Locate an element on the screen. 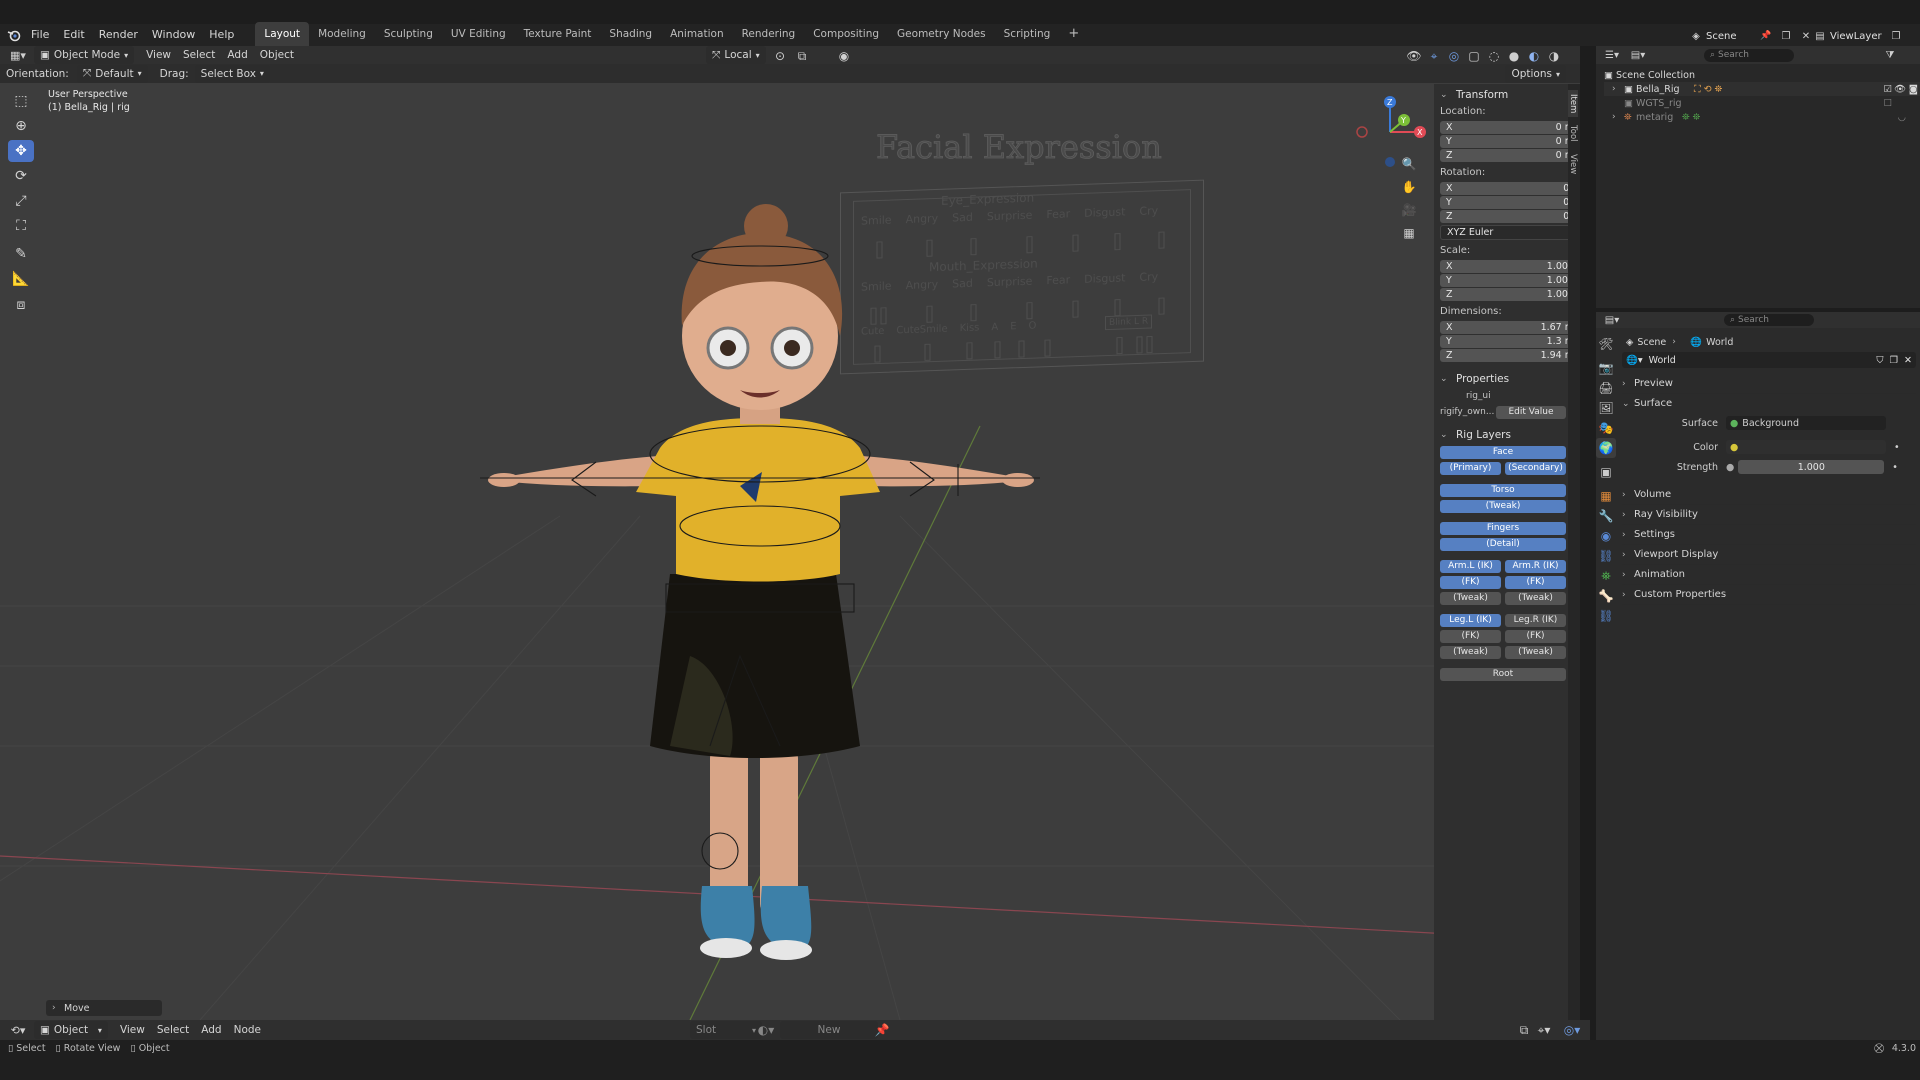 The width and height of the screenshot is (1920, 1080). rotation-z-field: Z0° is located at coordinates (1510, 216).